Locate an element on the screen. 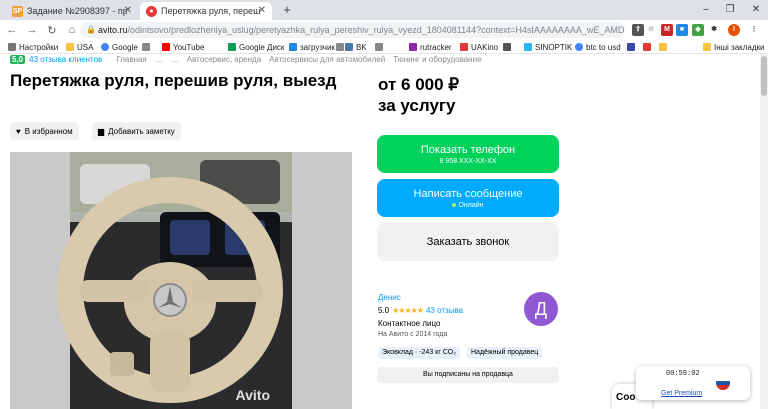 The width and height of the screenshot is (768, 409). bookmark-youtube: YouTube is located at coordinates (183, 47).